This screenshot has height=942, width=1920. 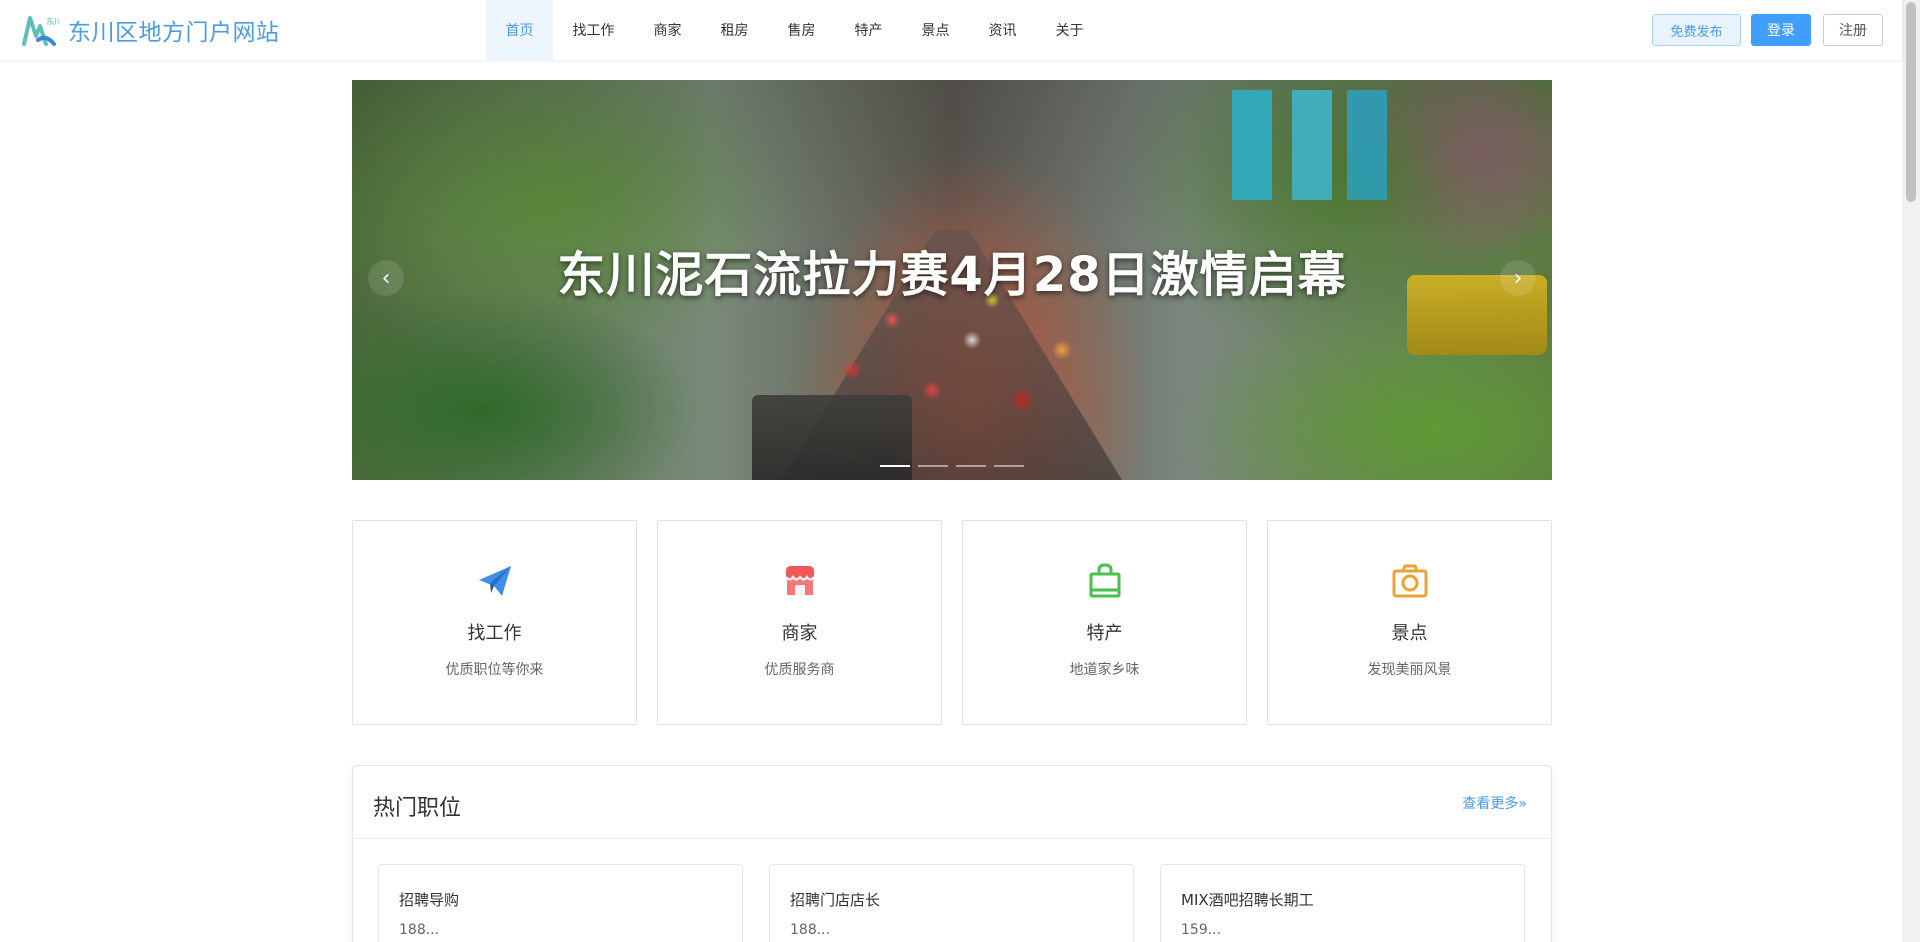 I want to click on nav-item-news: 资讯, so click(x=1002, y=30).